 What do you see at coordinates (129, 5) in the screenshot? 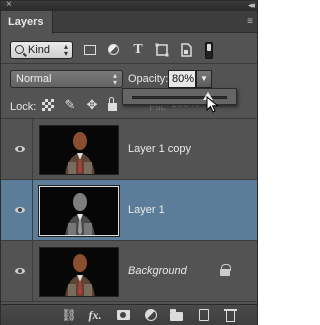
I see `panel-titlebar: × ◂◂` at bounding box center [129, 5].